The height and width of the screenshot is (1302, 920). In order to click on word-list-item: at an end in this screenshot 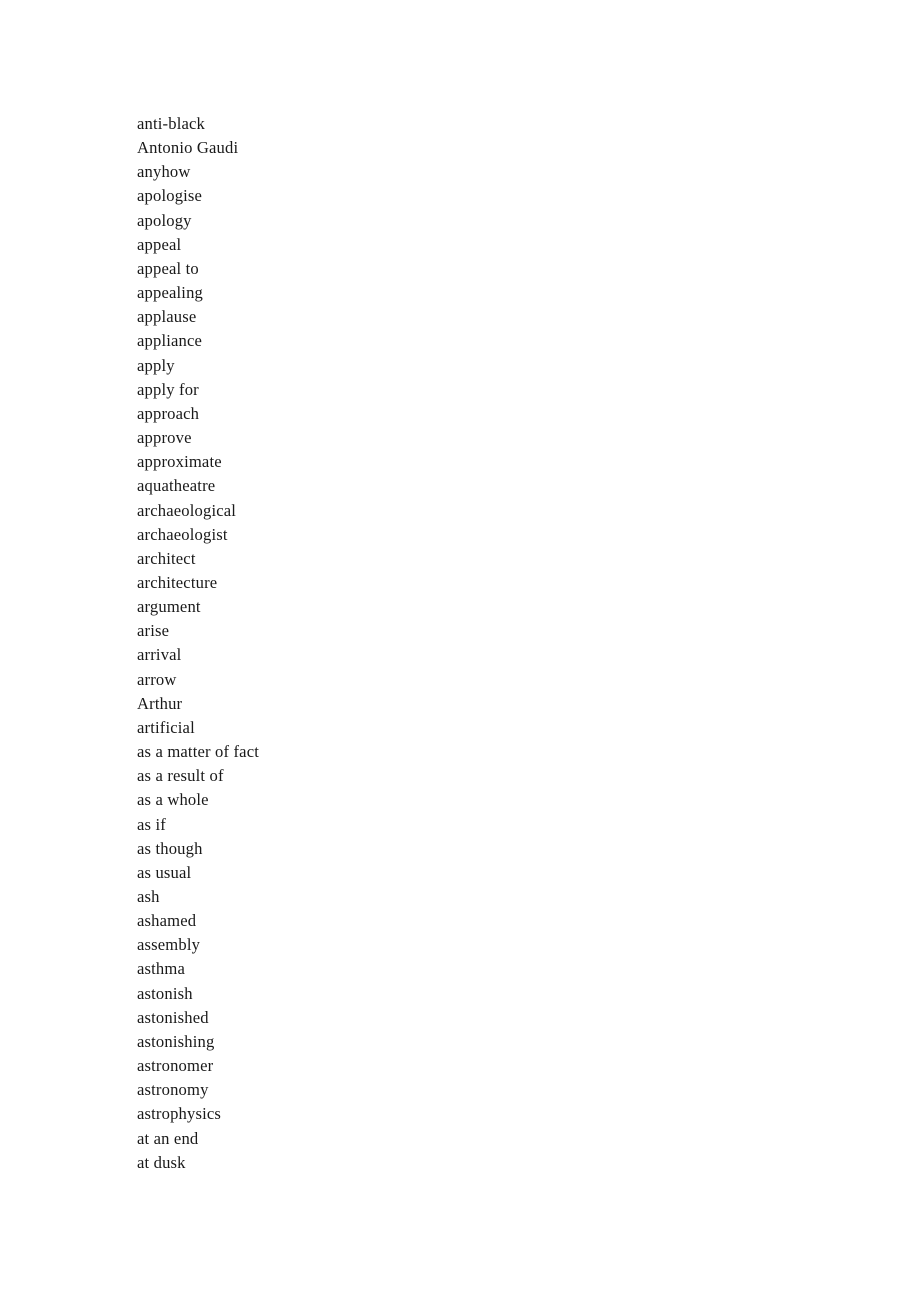, I will do `click(168, 1138)`.